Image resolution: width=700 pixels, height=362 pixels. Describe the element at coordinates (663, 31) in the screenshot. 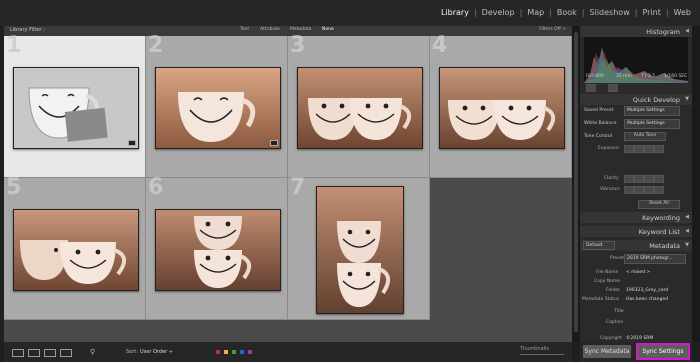

I see `histogram-title: Histogram` at that location.